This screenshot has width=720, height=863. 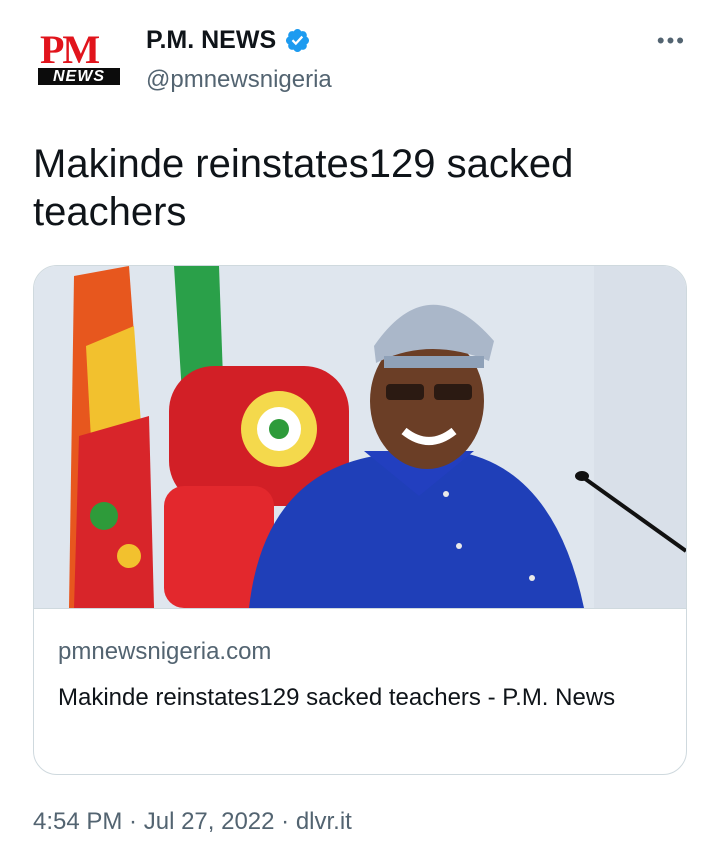 What do you see at coordinates (298, 40) in the screenshot?
I see `verified-badge-icon` at bounding box center [298, 40].